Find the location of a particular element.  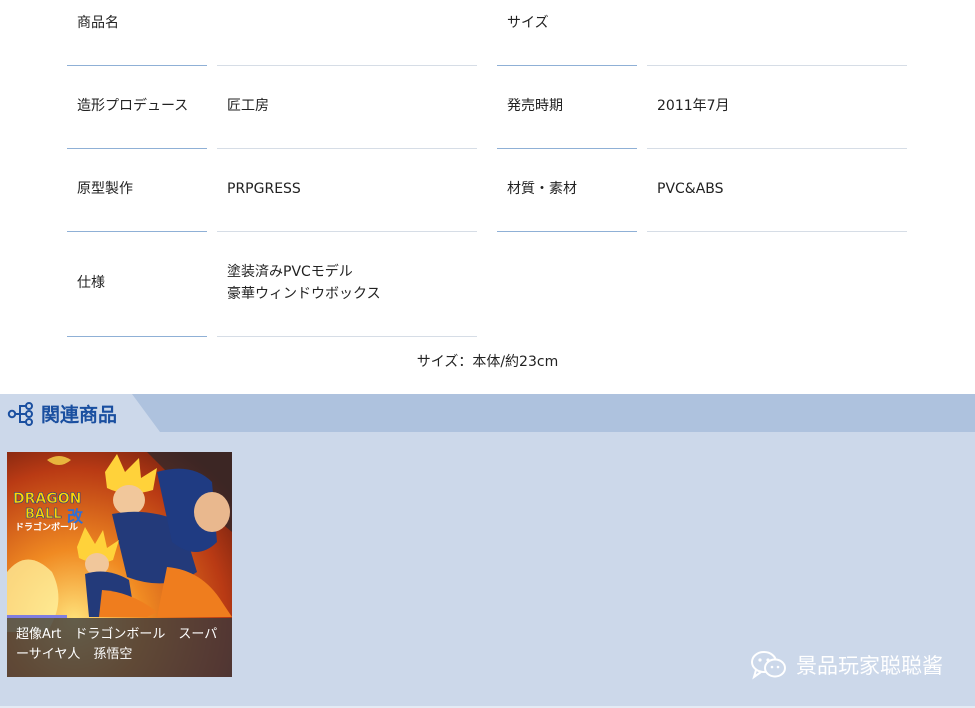

spec-label-size: サイズ is located at coordinates (528, 23).